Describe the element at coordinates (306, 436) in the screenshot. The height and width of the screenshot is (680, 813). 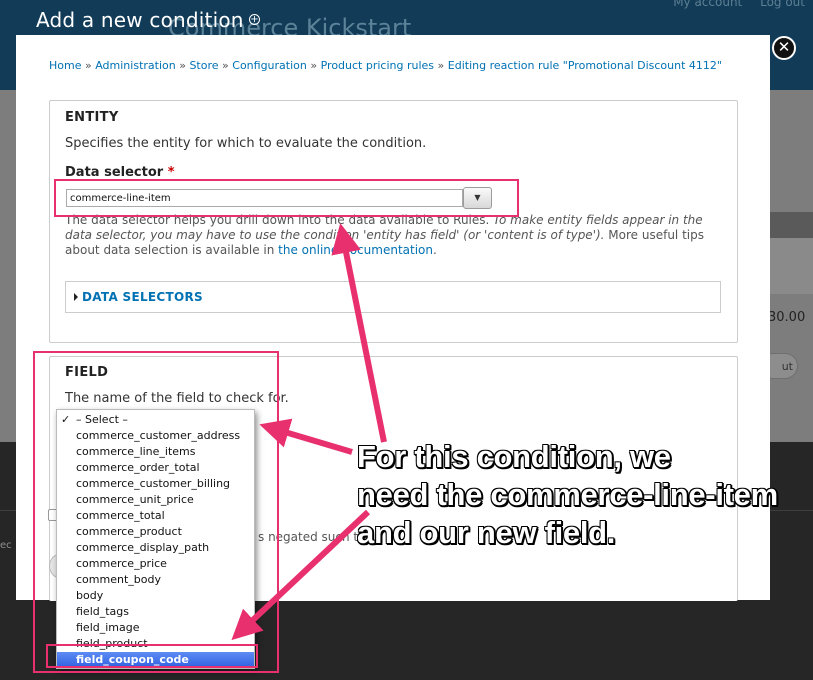
I see `arrow-to-field-list` at that location.